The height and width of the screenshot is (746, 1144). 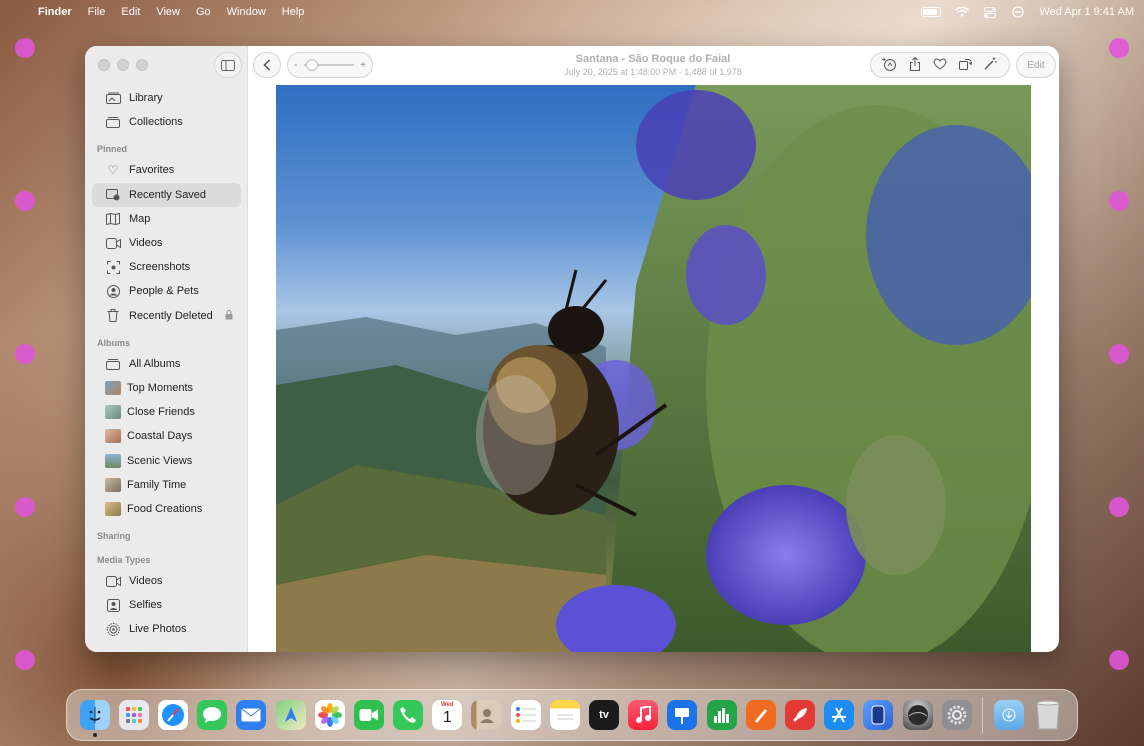 I want to click on menu-file: File, so click(x=97, y=12).